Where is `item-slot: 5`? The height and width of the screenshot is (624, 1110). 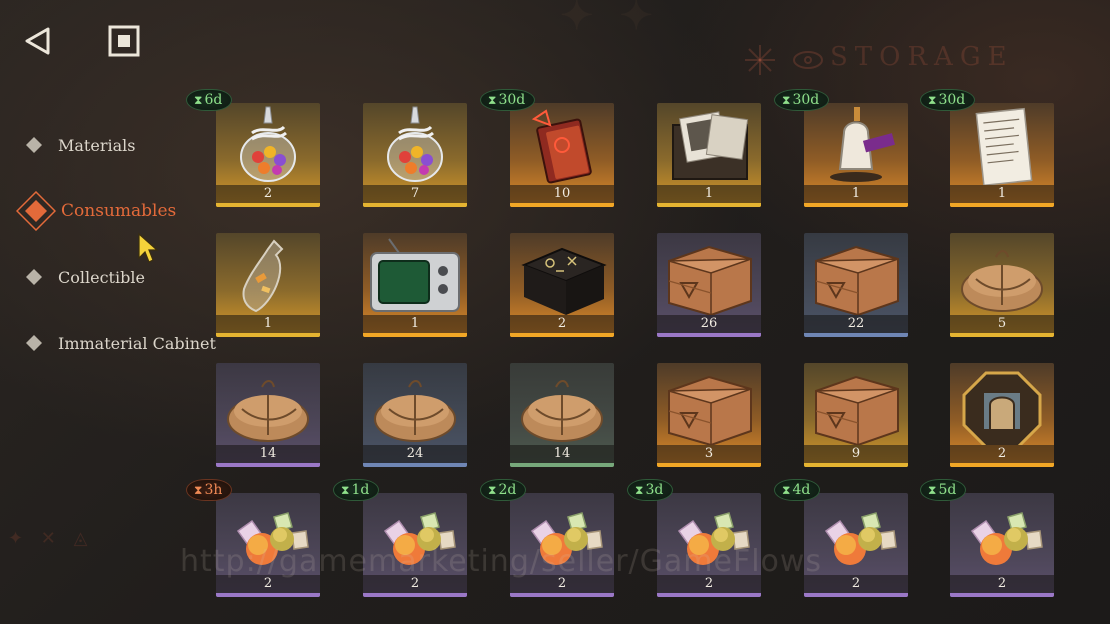 item-slot: 5 is located at coordinates (1002, 285).